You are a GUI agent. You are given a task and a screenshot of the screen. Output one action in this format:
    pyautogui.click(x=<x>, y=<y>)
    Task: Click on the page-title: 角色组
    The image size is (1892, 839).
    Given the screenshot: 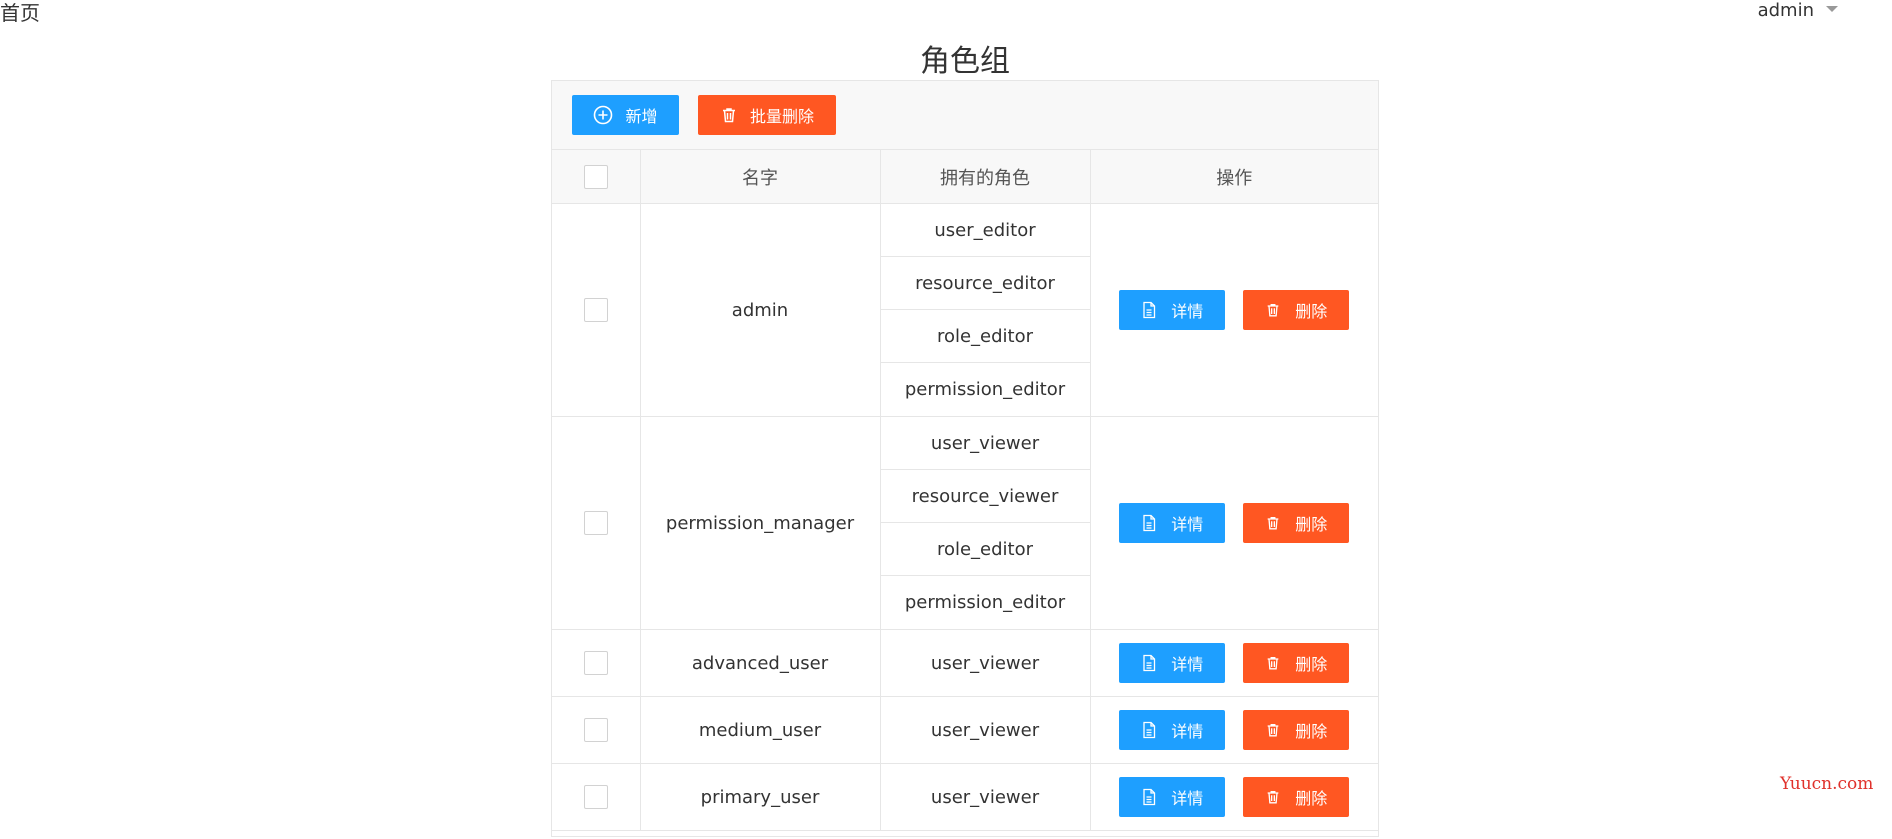 What is the action you would take?
    pyautogui.click(x=965, y=61)
    